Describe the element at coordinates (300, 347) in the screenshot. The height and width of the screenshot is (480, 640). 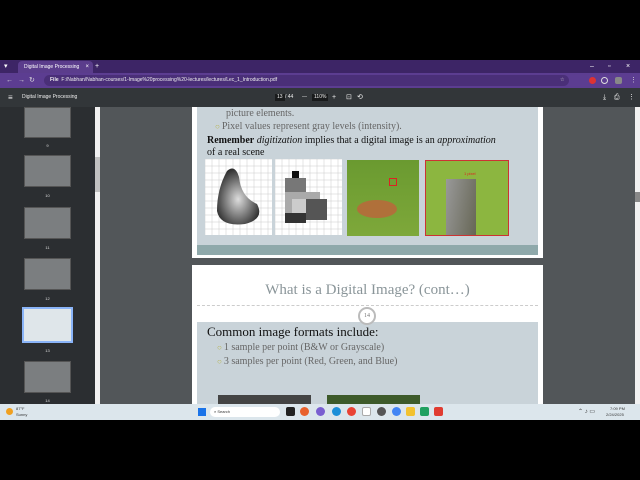
I see `bullet-text: 1 sample per point (B&W or Grayscale)` at that location.